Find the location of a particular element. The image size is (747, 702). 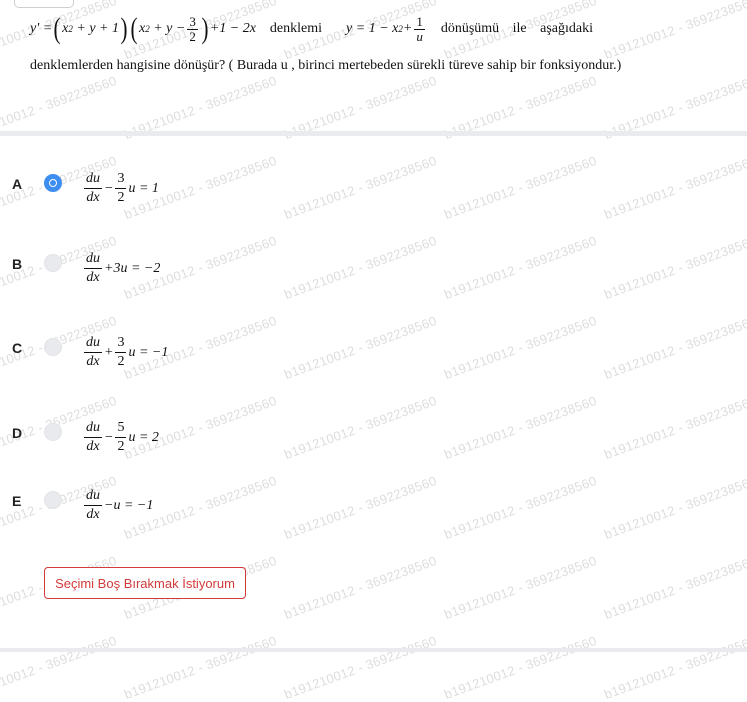

transform-prefix: y = 1 − x is located at coordinates (372, 28).